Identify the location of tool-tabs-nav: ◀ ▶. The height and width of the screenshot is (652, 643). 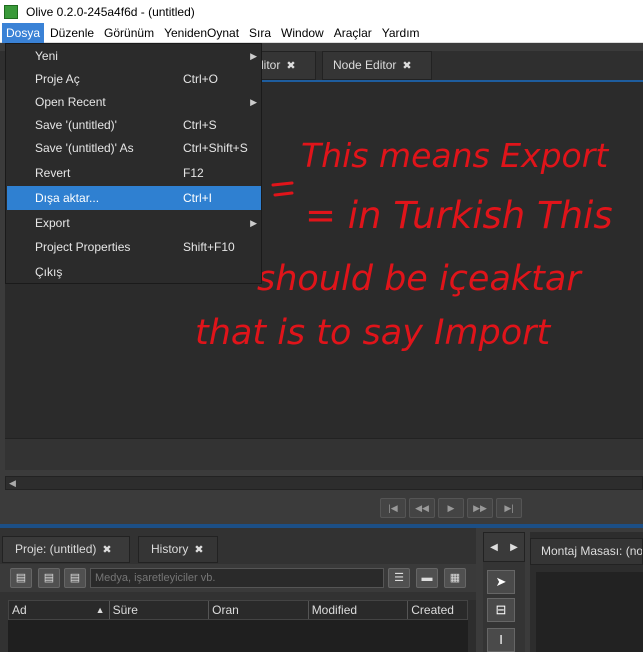
(504, 547).